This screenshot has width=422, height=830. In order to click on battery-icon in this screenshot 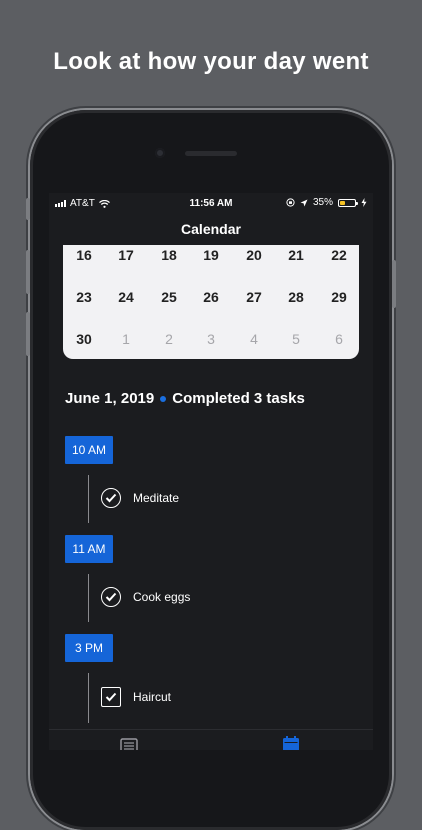, I will do `click(348, 202)`.